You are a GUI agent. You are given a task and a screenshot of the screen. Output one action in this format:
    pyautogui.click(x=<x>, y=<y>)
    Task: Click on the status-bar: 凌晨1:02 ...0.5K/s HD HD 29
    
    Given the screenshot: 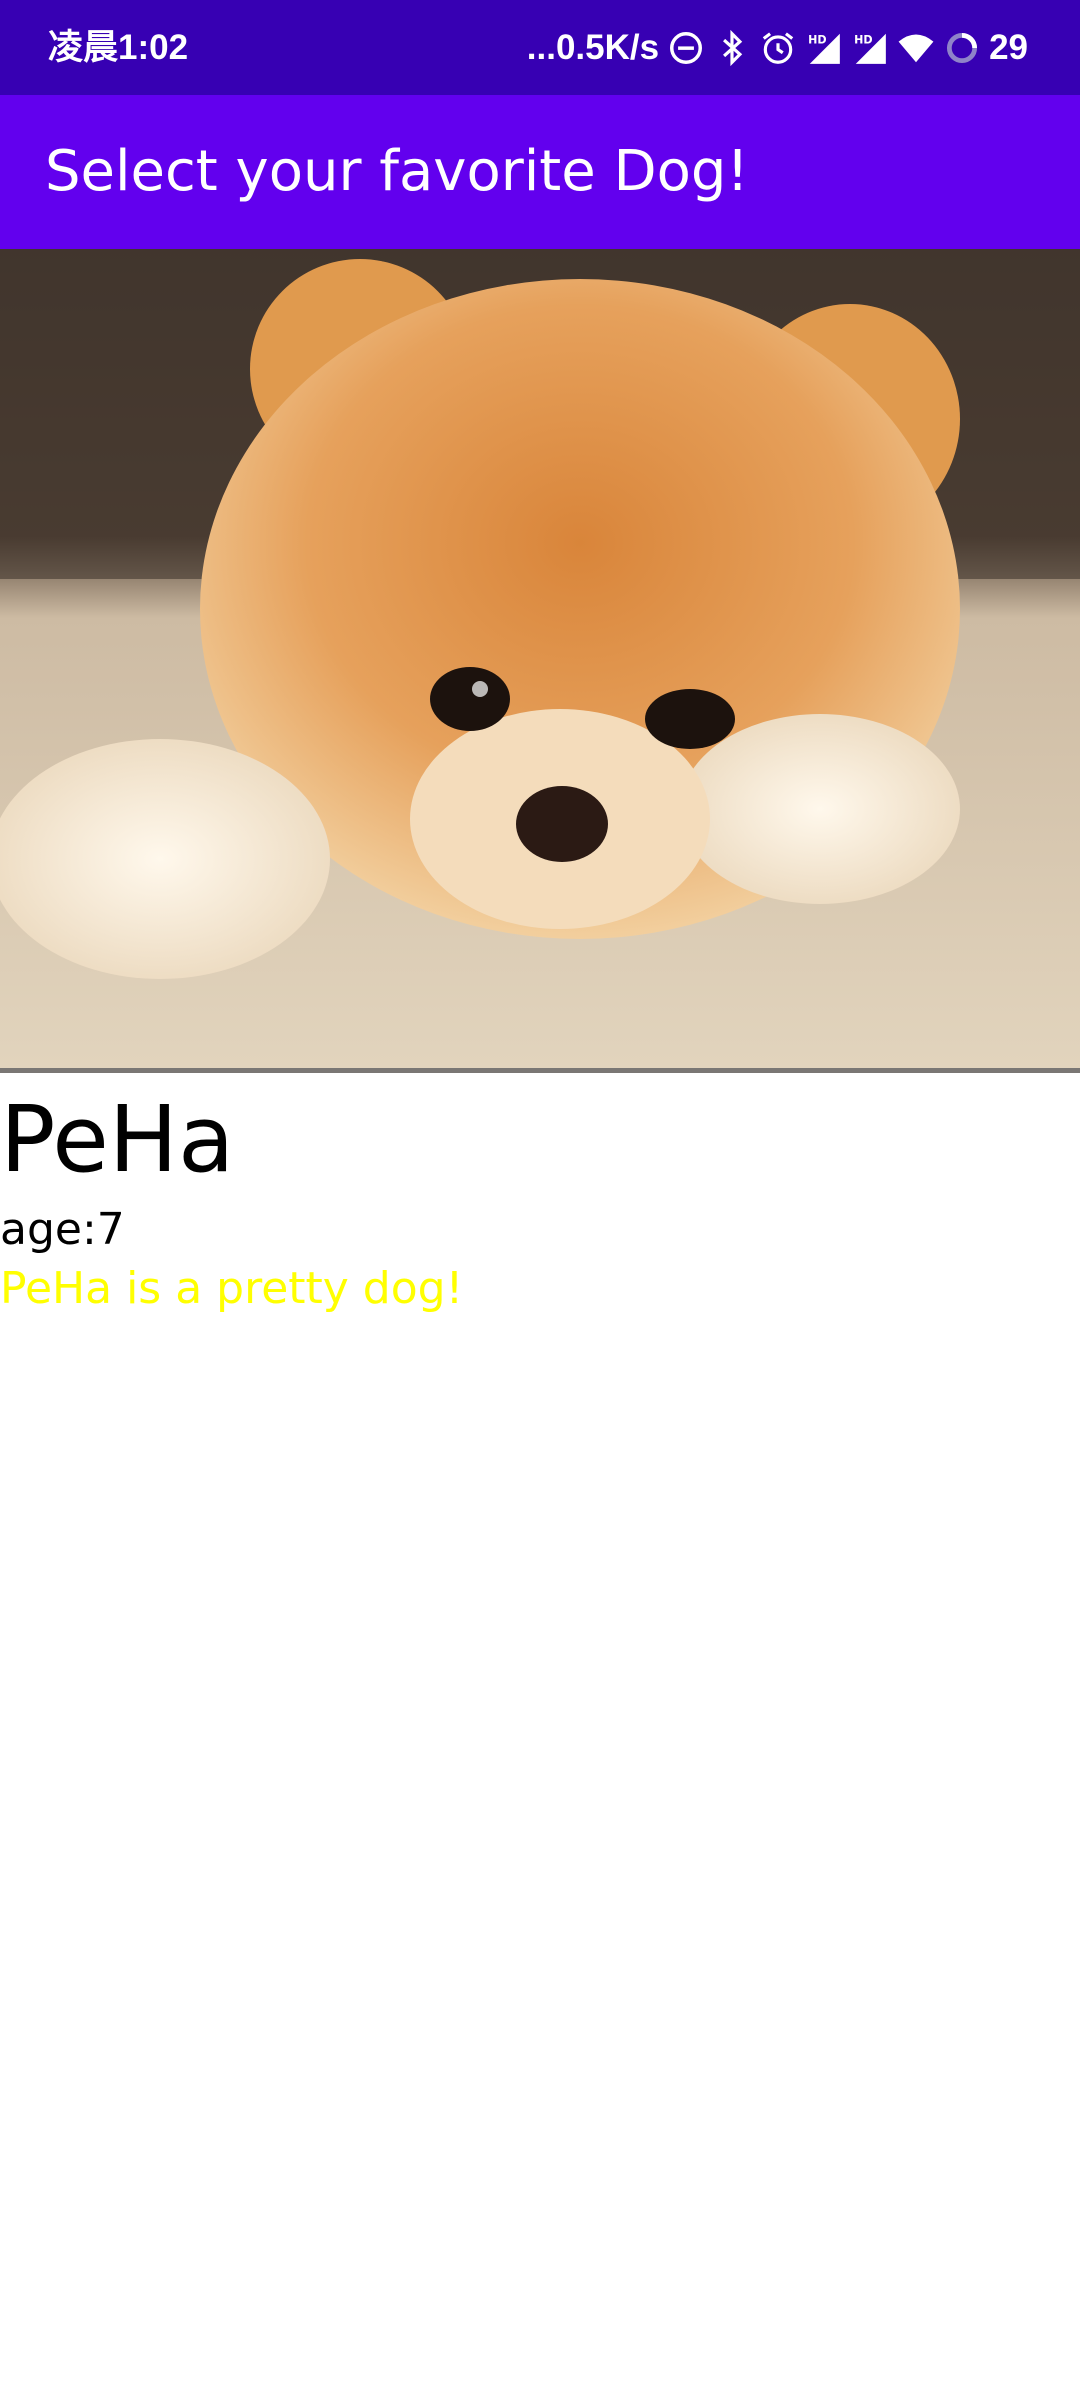 What is the action you would take?
    pyautogui.click(x=540, y=47)
    